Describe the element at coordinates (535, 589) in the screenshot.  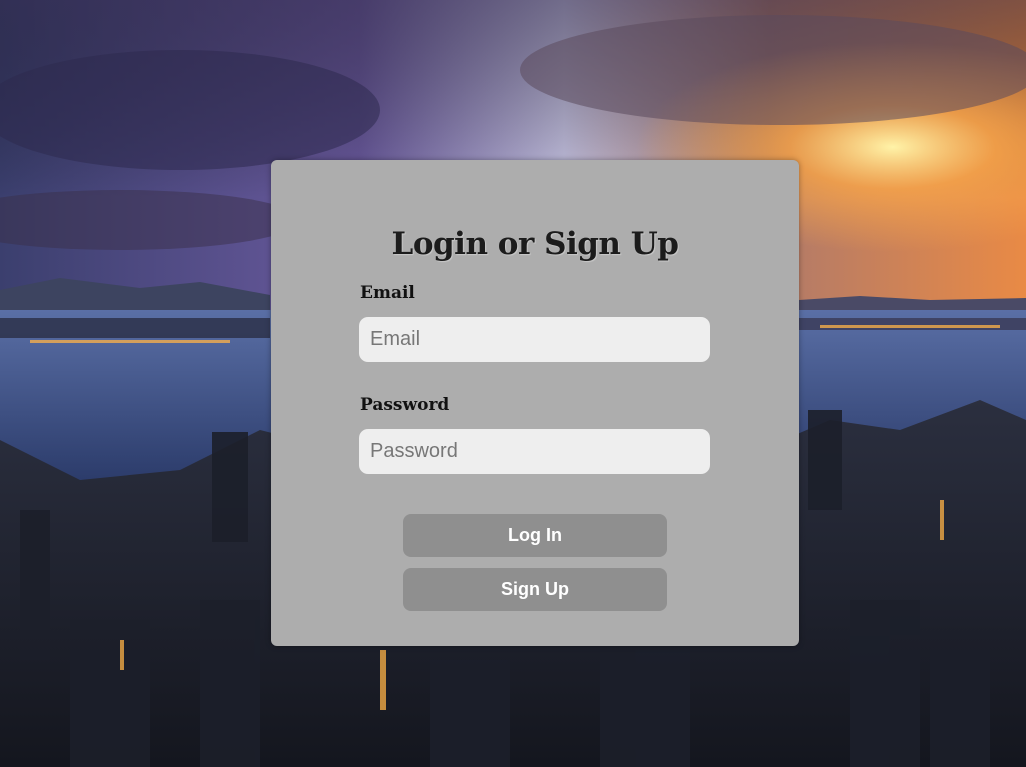
I see `signup-button: Sign Up` at that location.